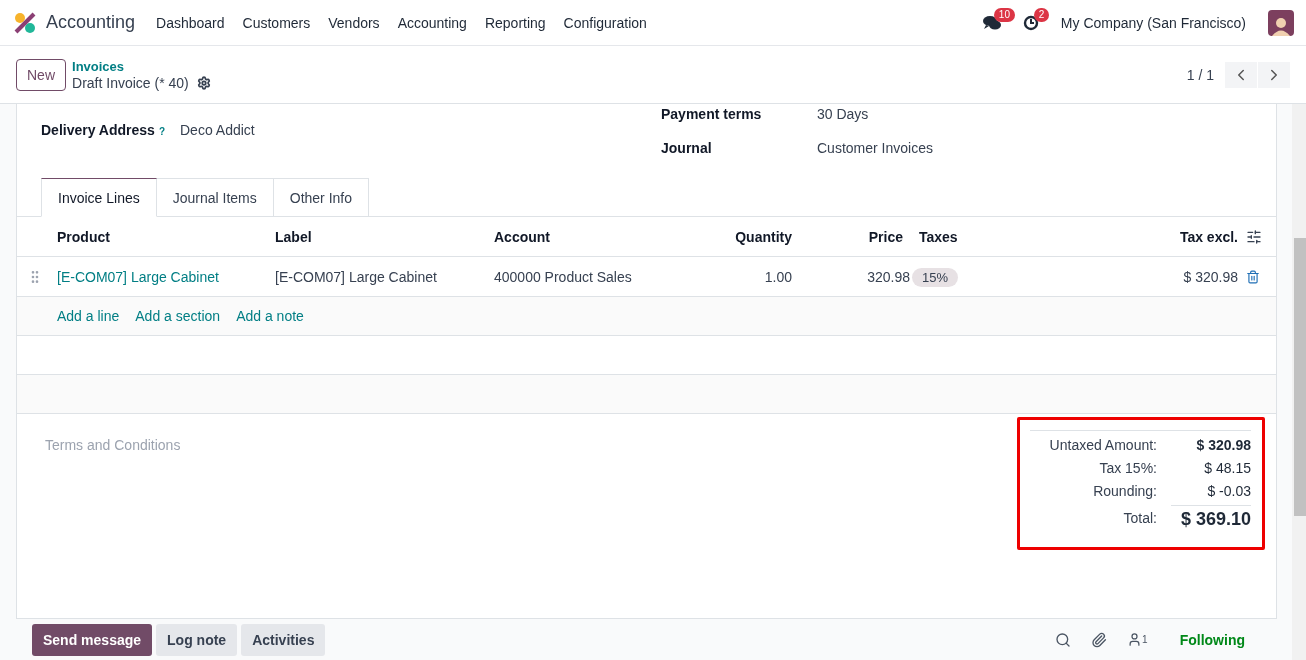 This screenshot has height=660, width=1306. I want to click on table-cell-text: 400000 Product Sales, so click(563, 276).